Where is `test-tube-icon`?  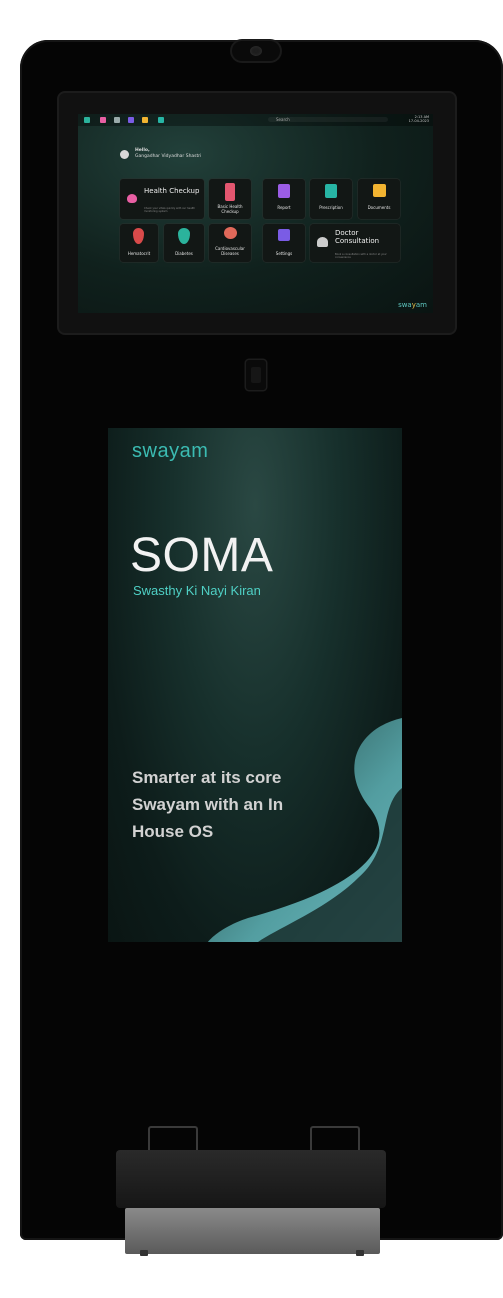
test-tube-icon is located at coordinates (230, 192).